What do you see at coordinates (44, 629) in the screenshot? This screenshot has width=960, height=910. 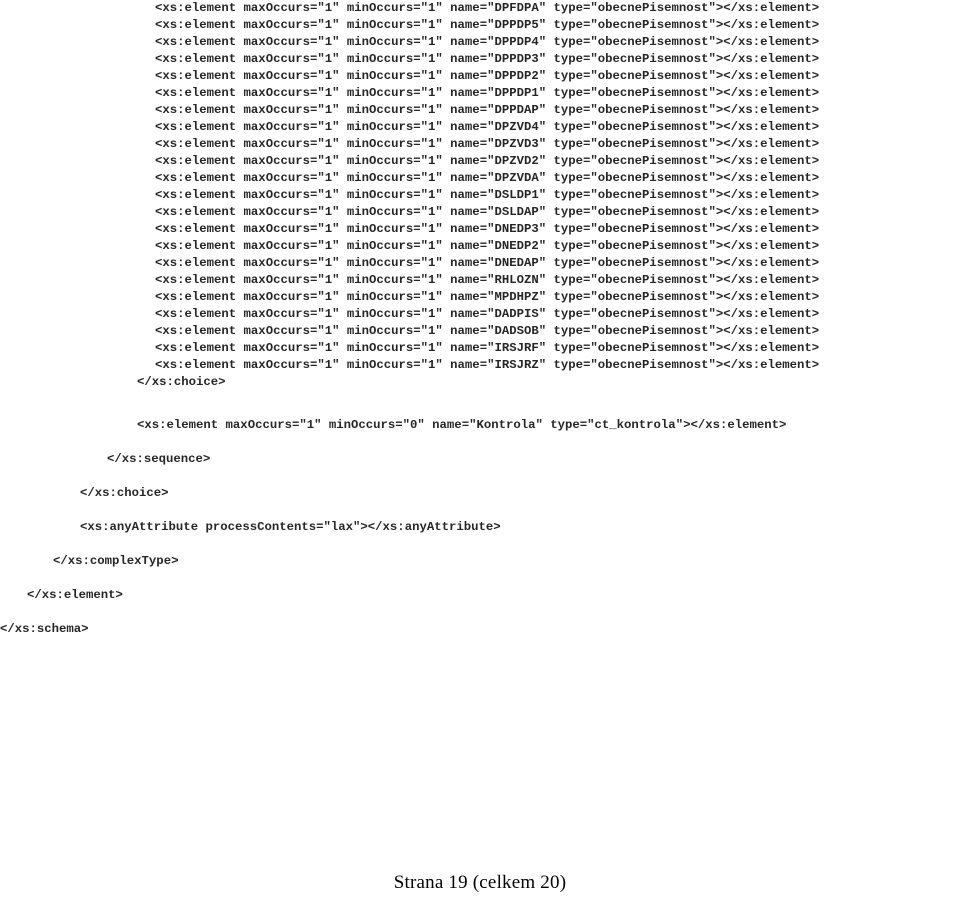 I see `code-line-closing-schema: </xs:schema>` at bounding box center [44, 629].